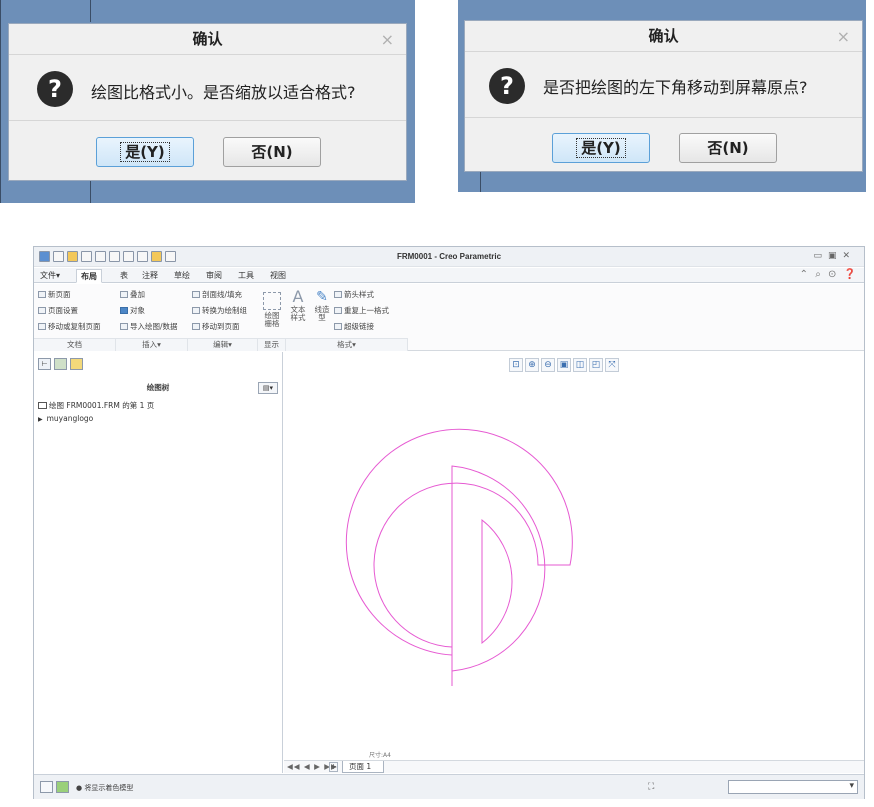 This screenshot has height=807, width=874. What do you see at coordinates (268, 388) in the screenshot?
I see `tree-settings-button: ▤▾` at bounding box center [268, 388].